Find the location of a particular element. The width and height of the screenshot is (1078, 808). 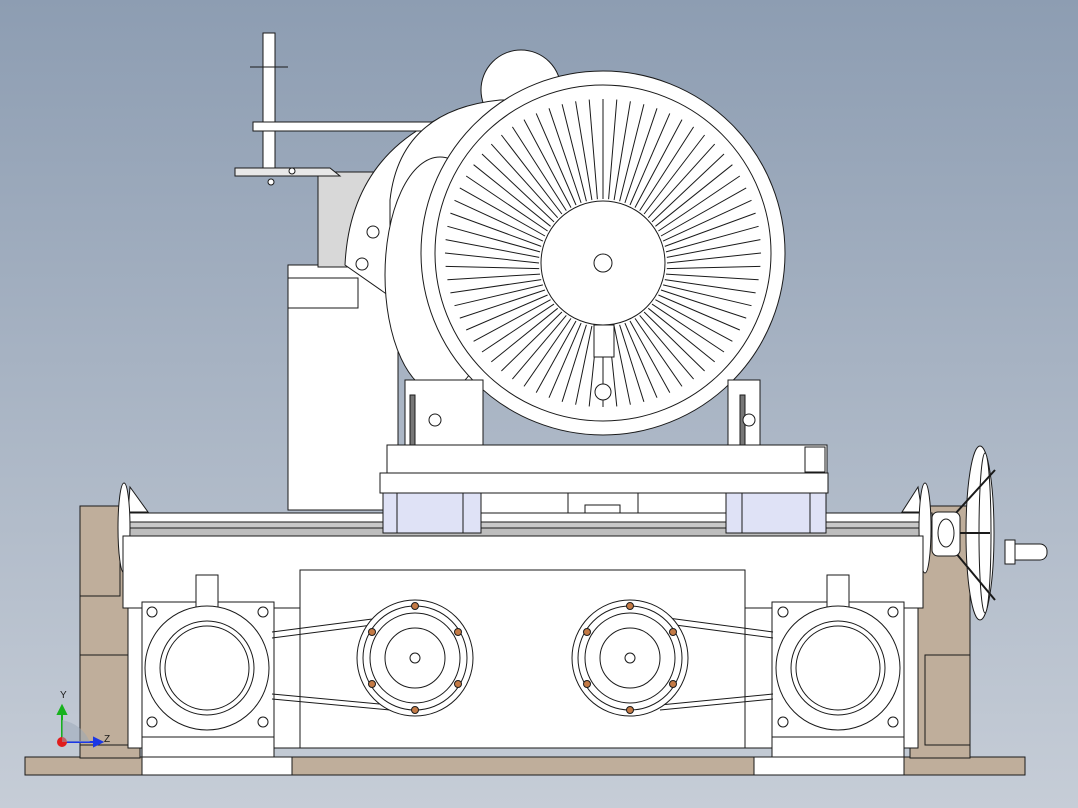

center-slide is located at coordinates (603, 503).